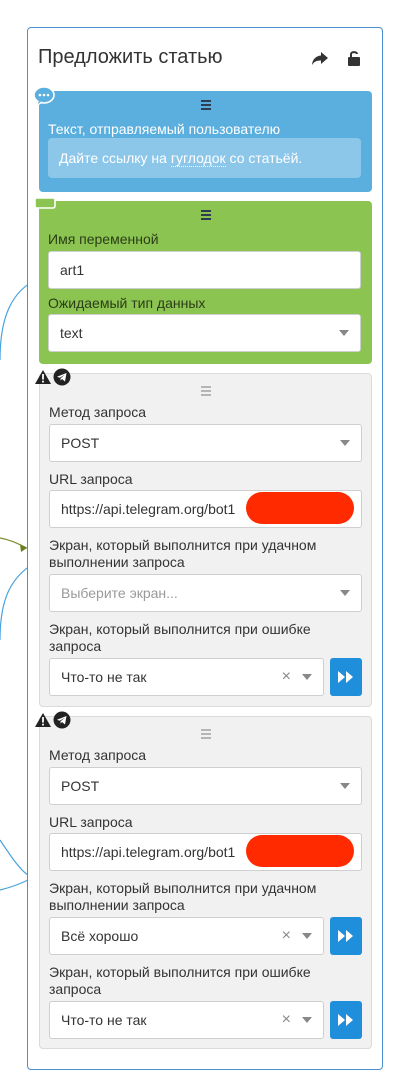 The width and height of the screenshot is (408, 1080). What do you see at coordinates (44, 97) in the screenshot?
I see `chat-bubble-icon` at bounding box center [44, 97].